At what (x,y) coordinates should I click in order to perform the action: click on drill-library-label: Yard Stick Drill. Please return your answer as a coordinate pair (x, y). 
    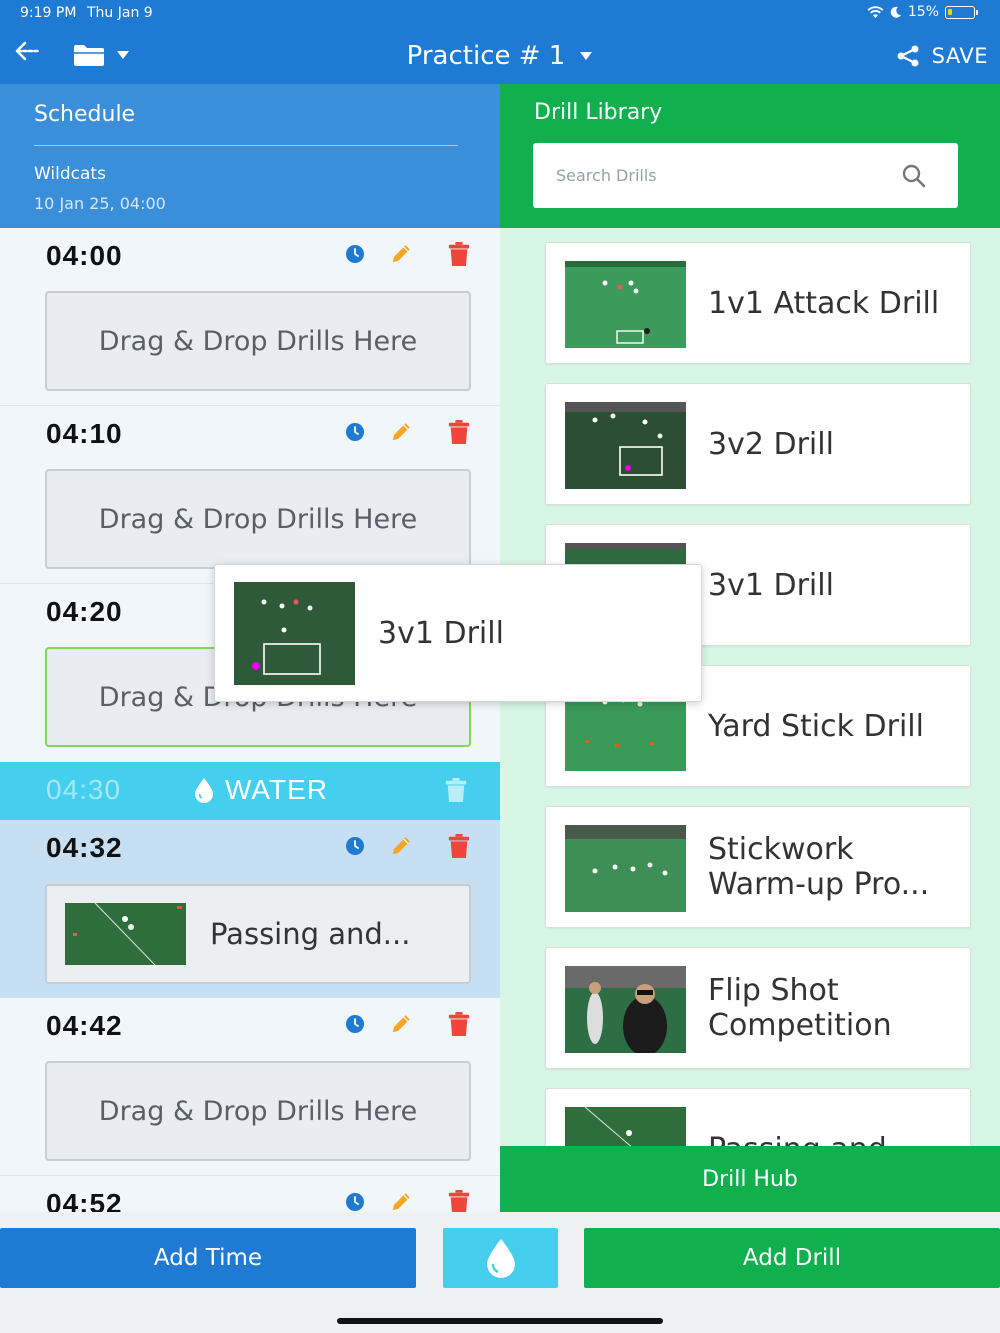
    Looking at the image, I should click on (816, 726).